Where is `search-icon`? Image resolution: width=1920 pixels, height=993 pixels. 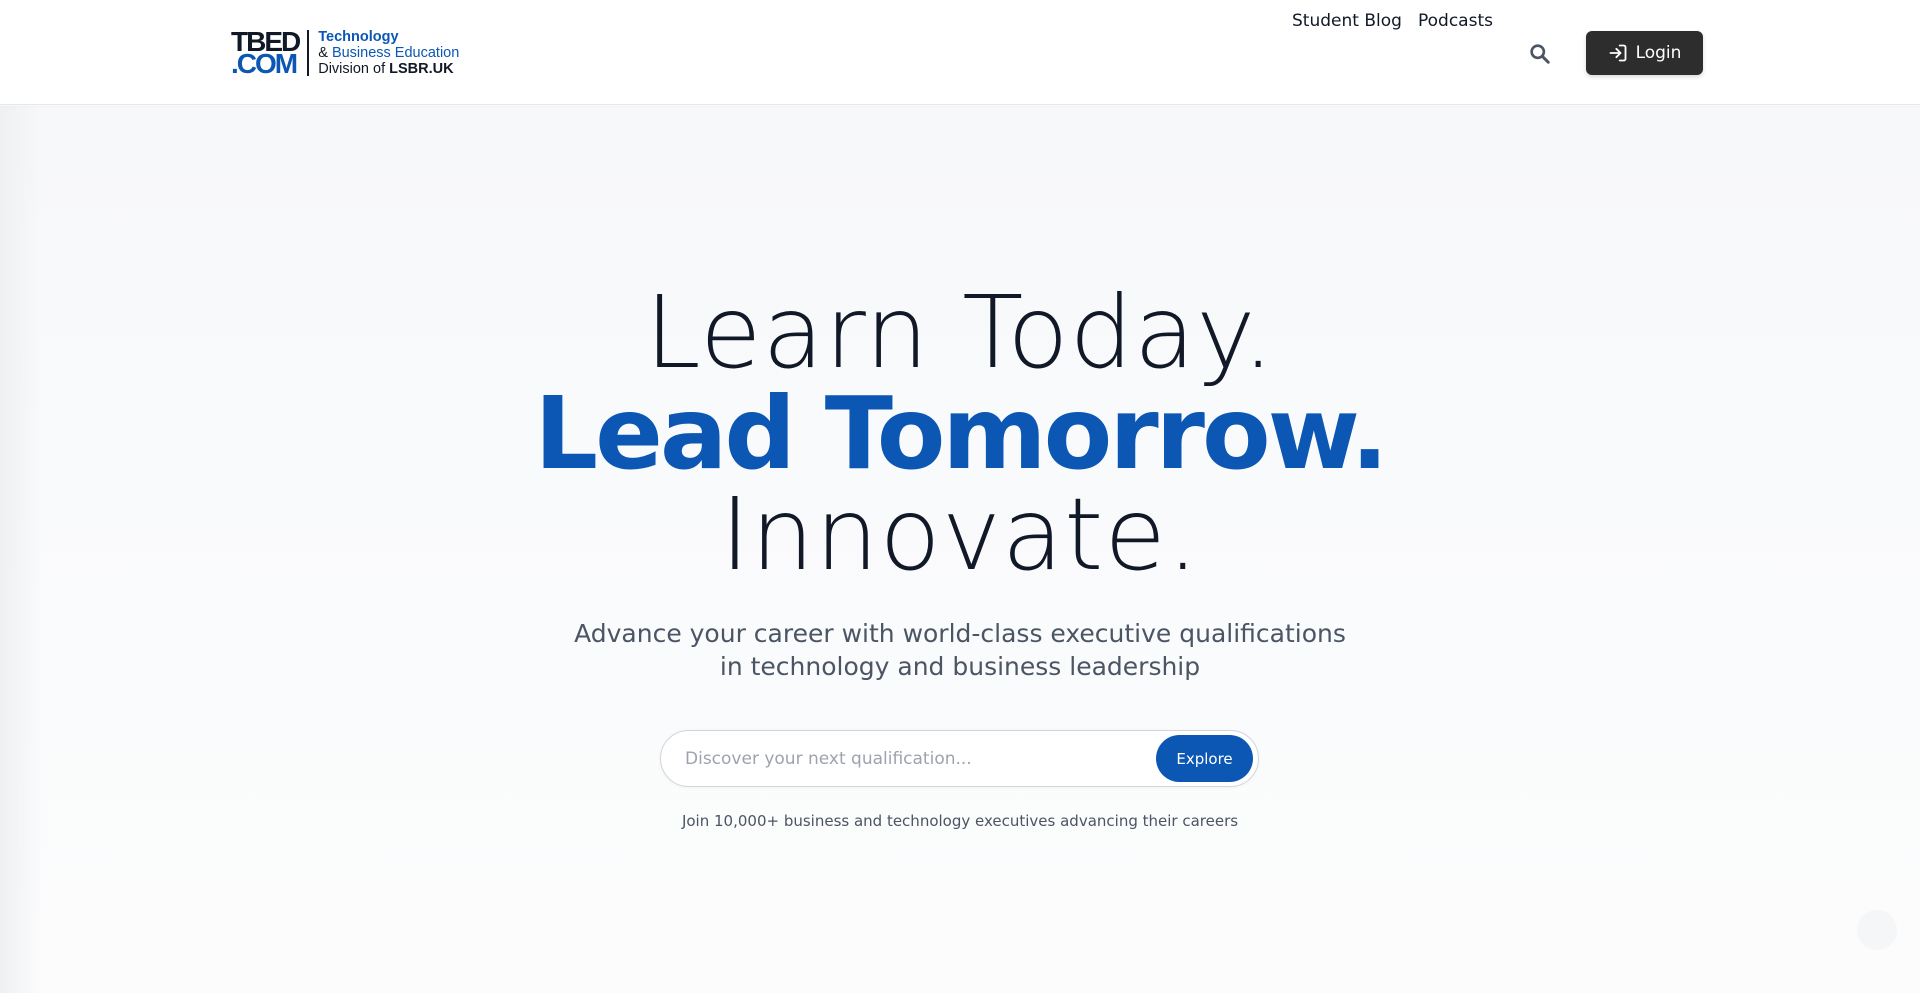 search-icon is located at coordinates (1539, 53).